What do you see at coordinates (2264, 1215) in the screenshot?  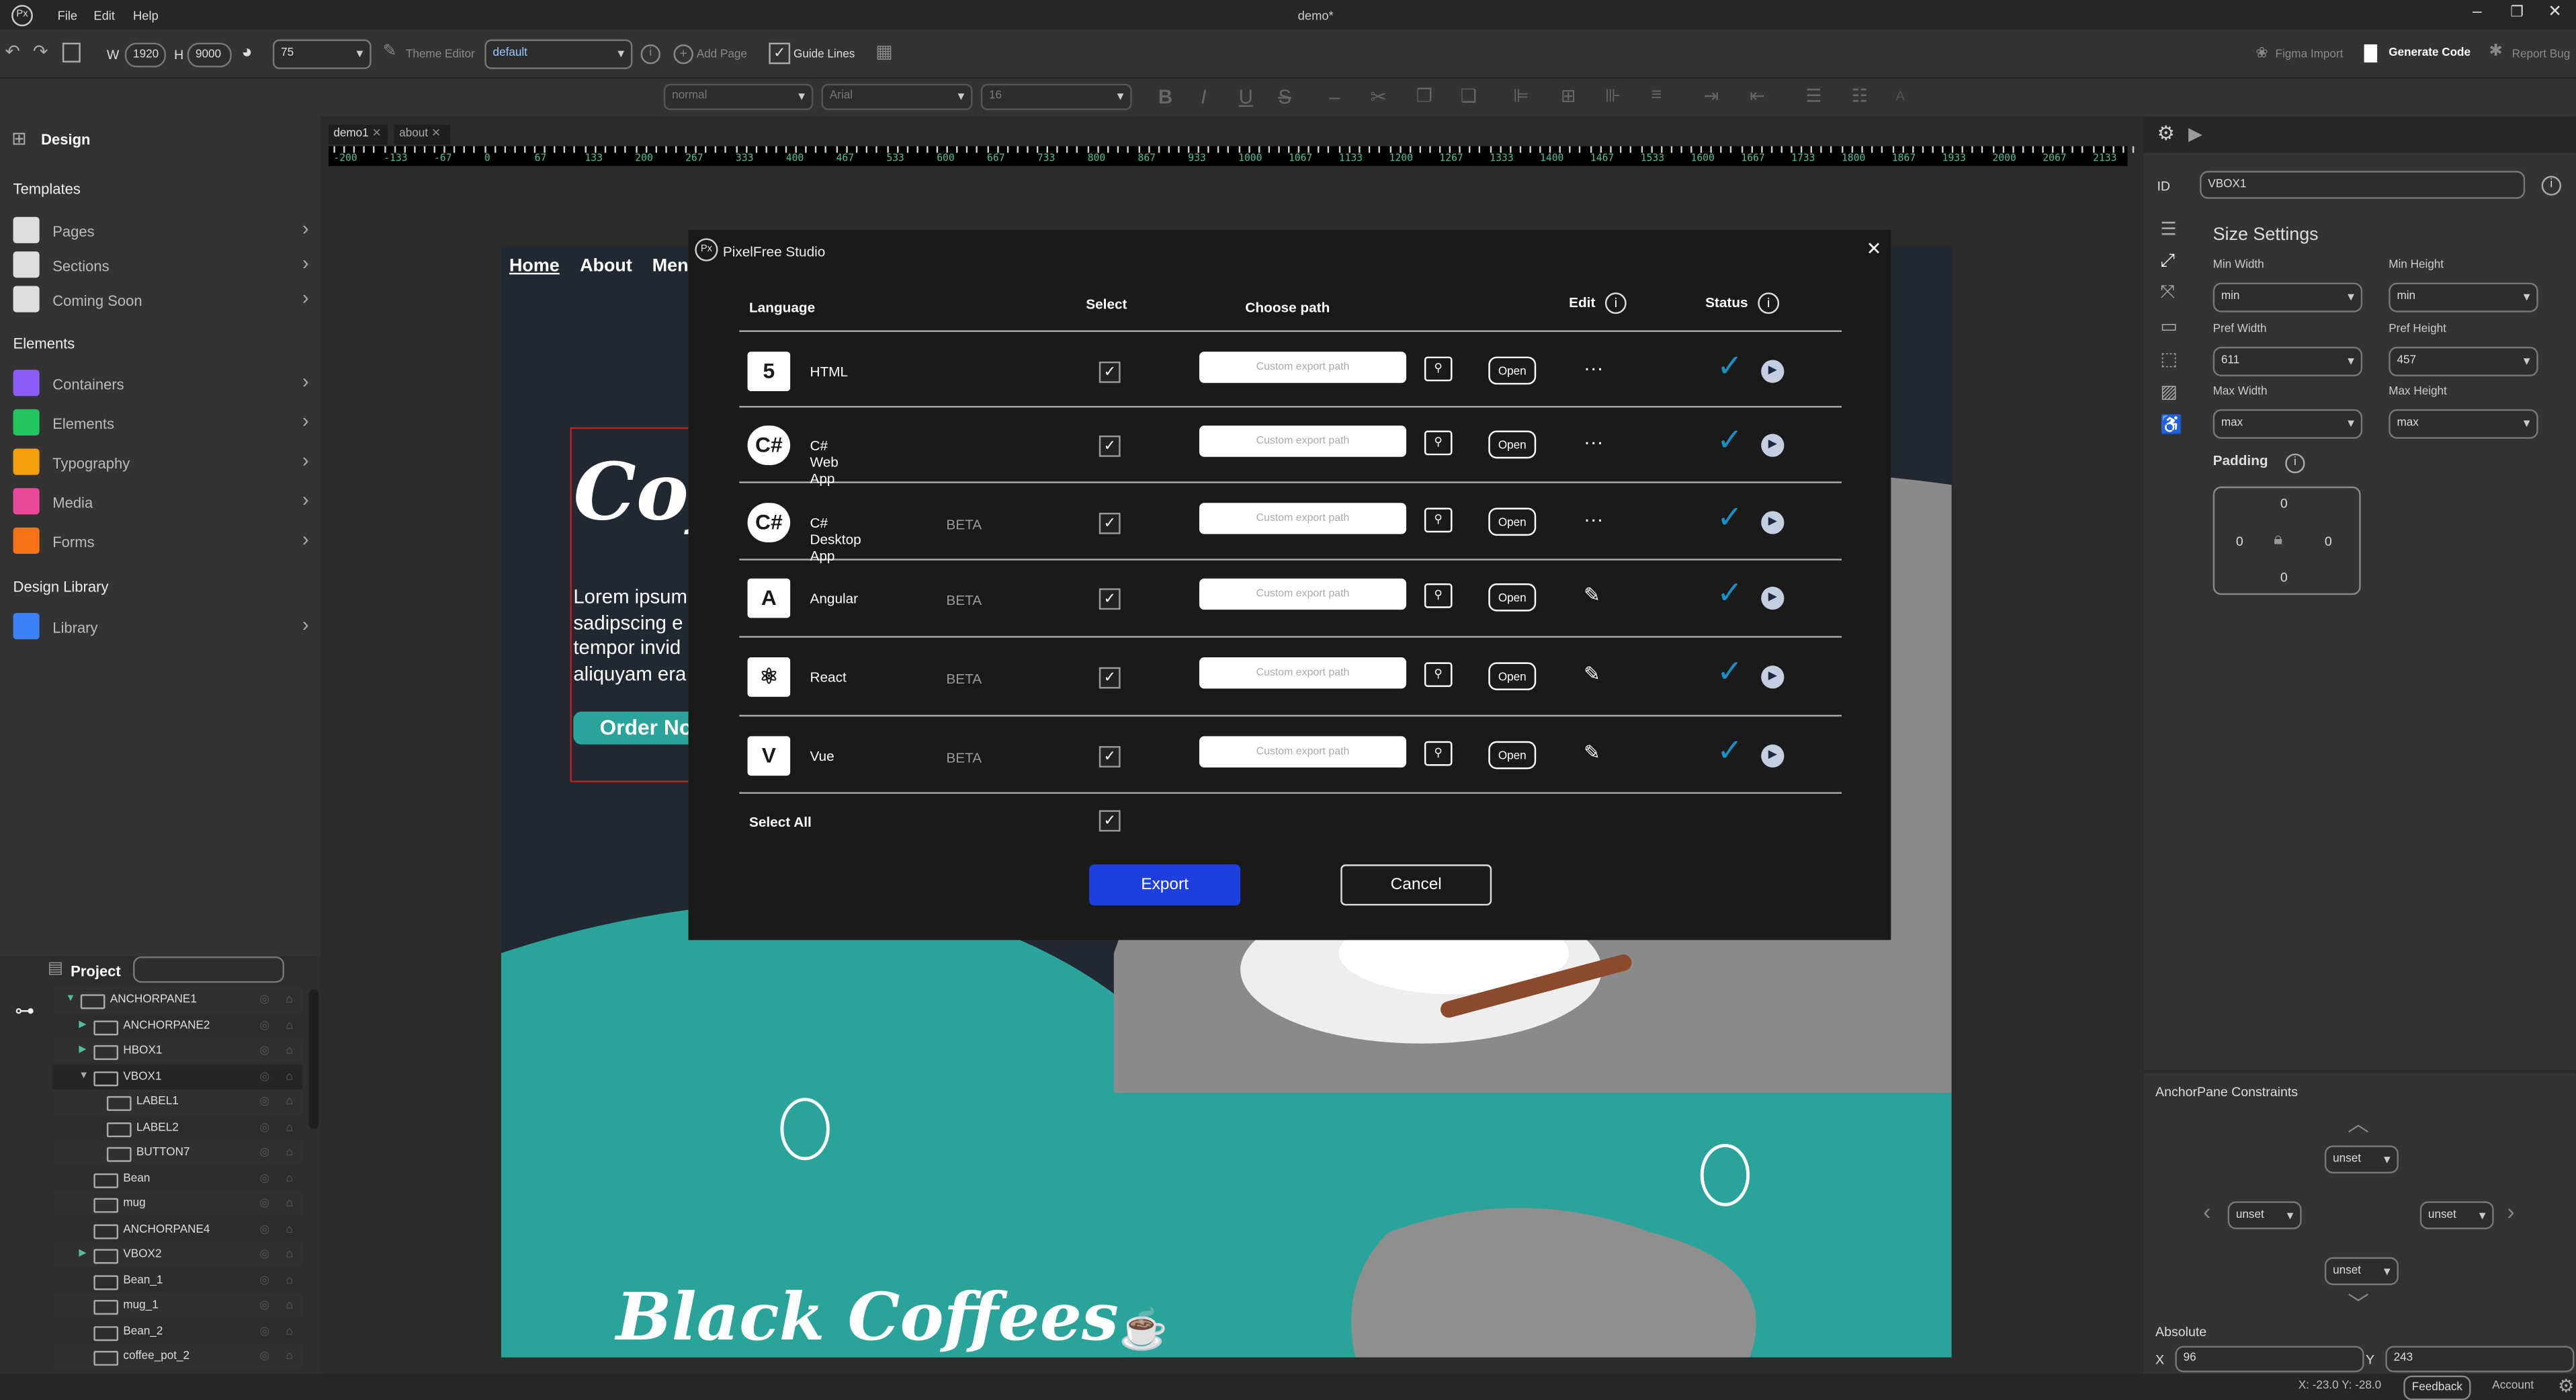 I see `anchor-left-select: unset` at bounding box center [2264, 1215].